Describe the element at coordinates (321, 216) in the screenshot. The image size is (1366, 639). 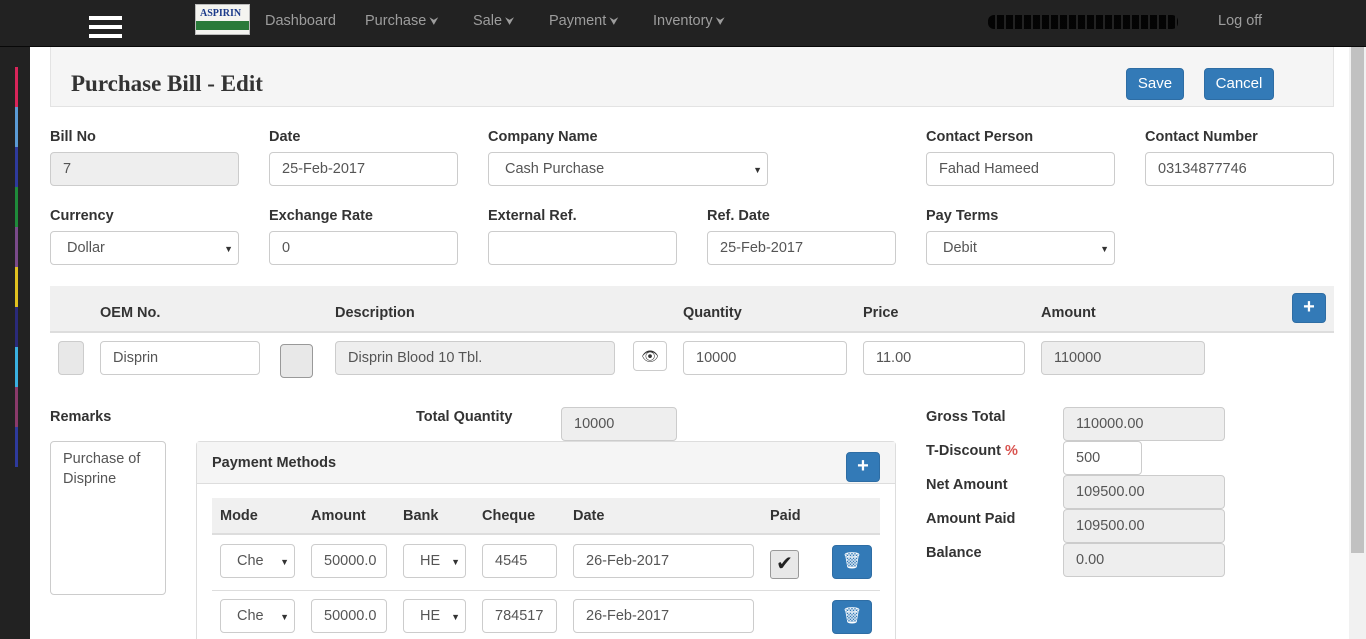
I see `exchange-rate-label: Exchange Rate` at that location.